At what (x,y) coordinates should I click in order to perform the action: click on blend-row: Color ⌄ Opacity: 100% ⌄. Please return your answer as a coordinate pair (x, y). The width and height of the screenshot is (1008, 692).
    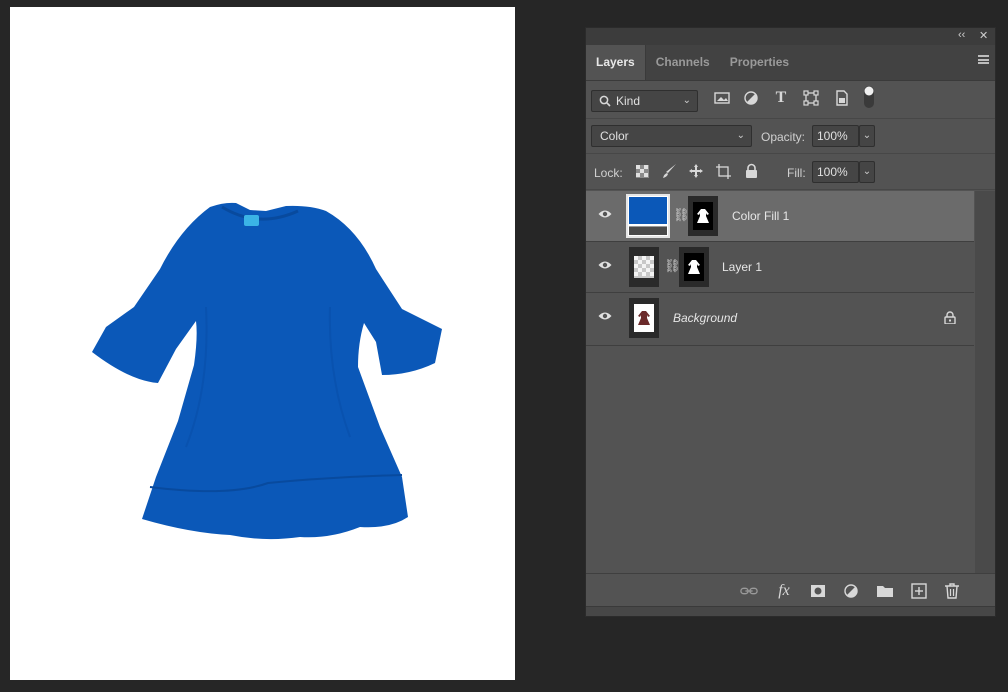
    Looking at the image, I should click on (790, 136).